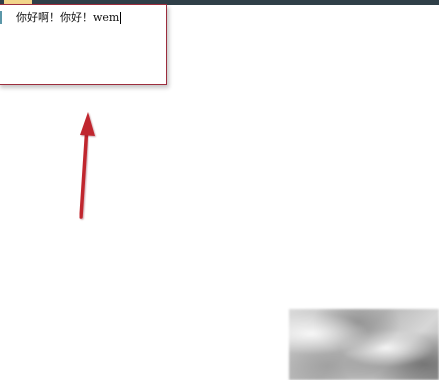  What do you see at coordinates (364, 344) in the screenshot?
I see `blurred-image-region` at bounding box center [364, 344].